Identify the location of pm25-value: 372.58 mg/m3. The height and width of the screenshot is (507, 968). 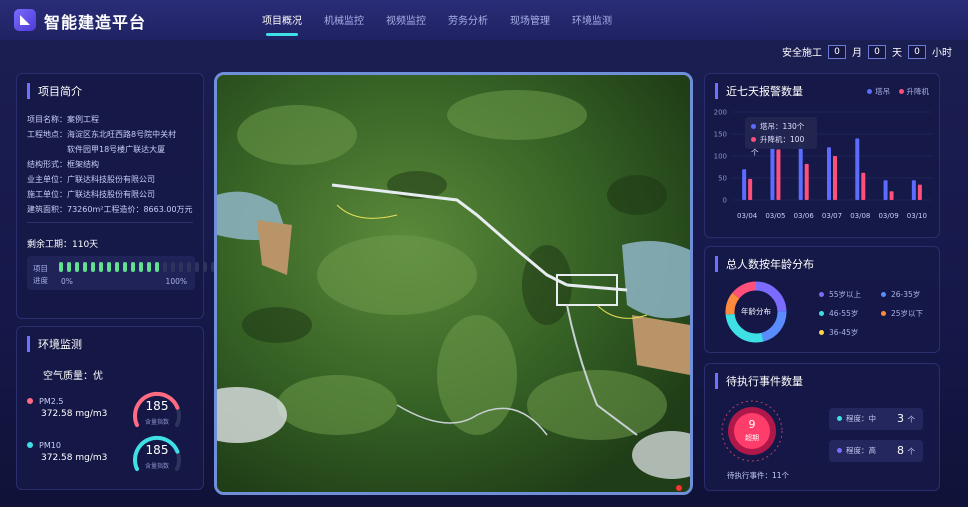
(74, 414).